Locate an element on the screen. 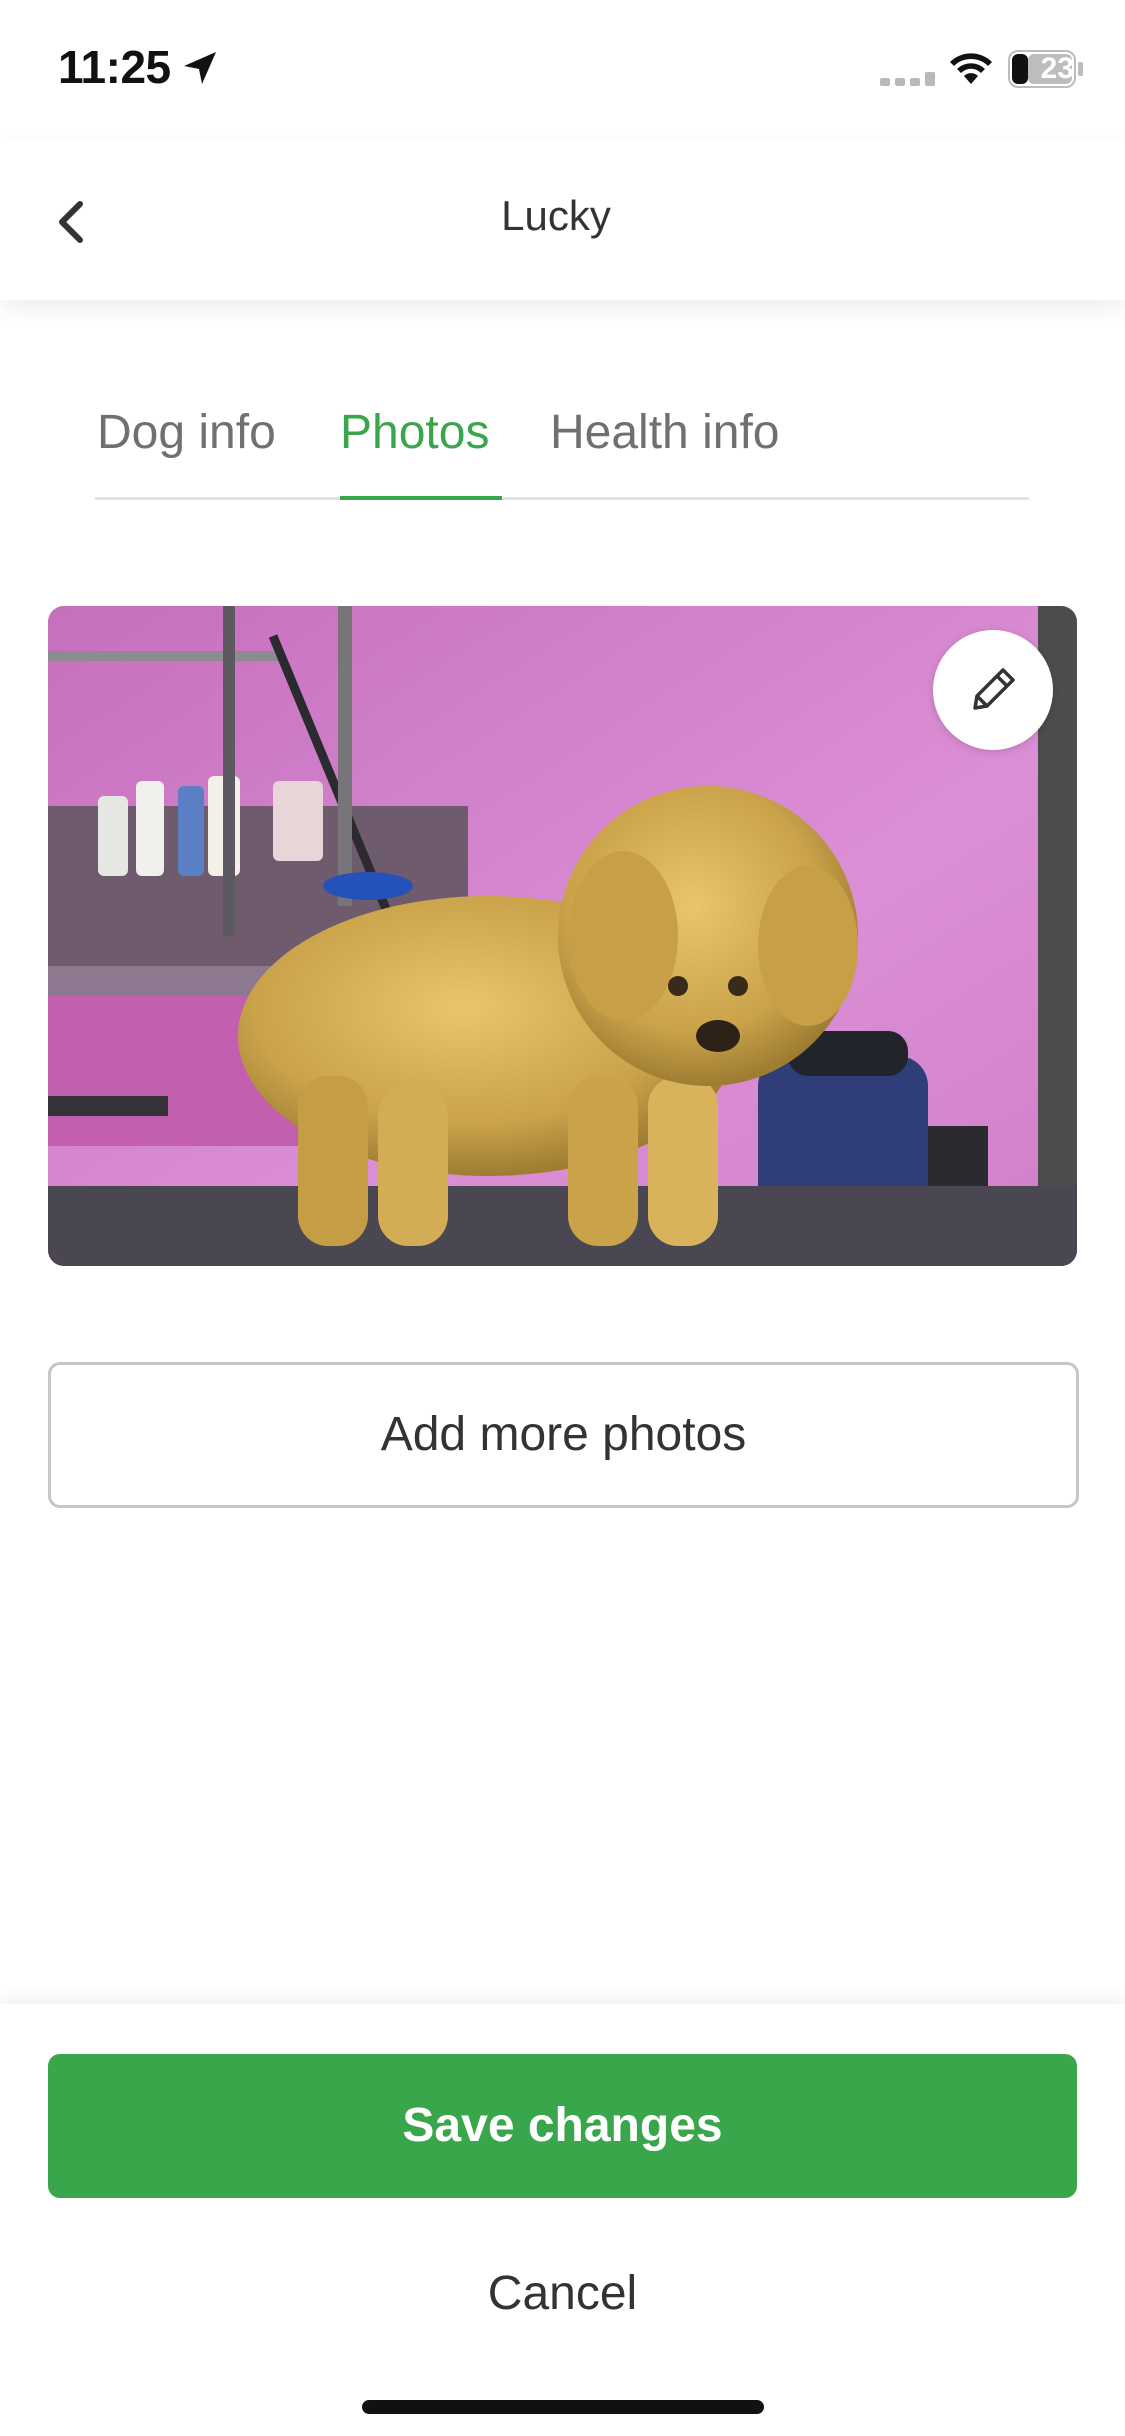 This screenshot has height=2436, width=1125. wifi-icon is located at coordinates (971, 68).